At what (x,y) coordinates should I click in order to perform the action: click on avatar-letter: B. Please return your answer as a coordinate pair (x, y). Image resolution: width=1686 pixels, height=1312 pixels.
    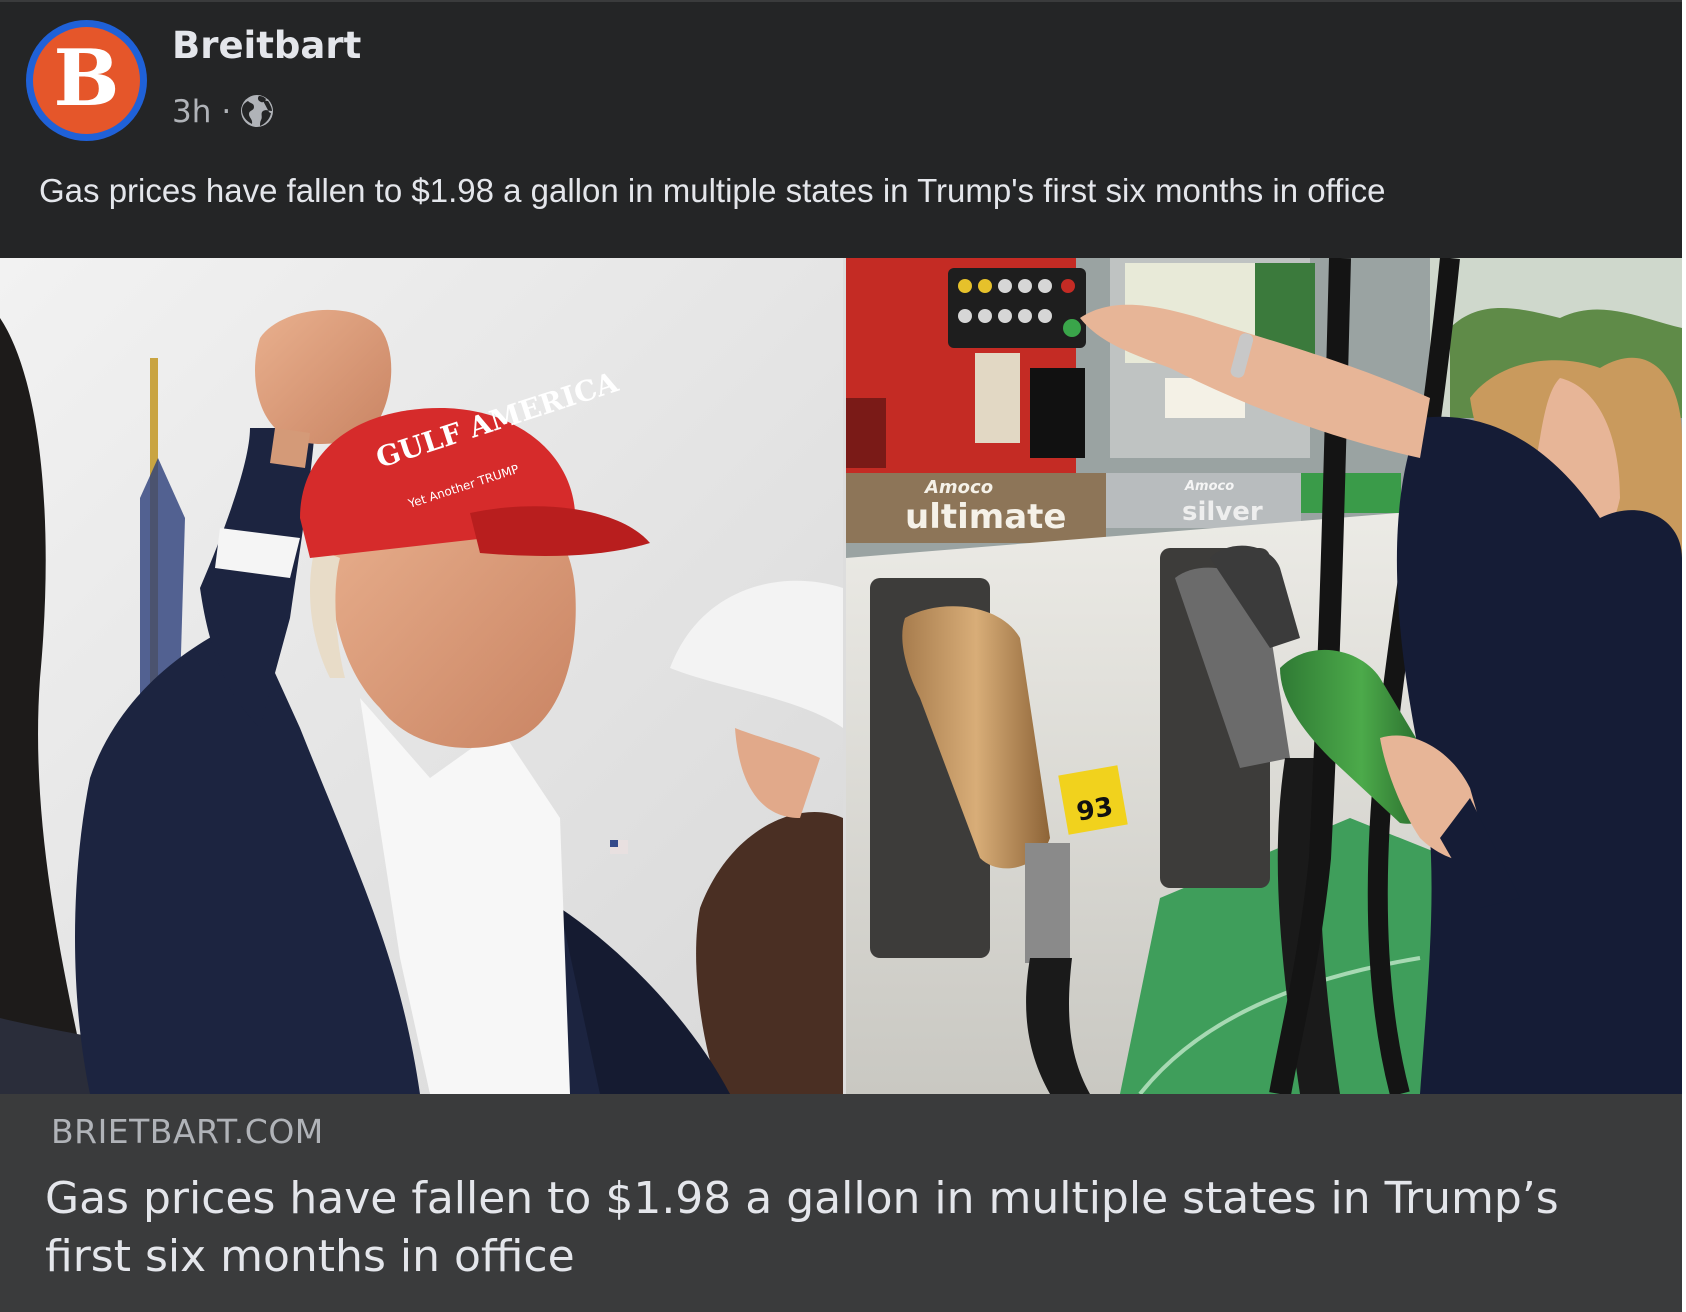
    Looking at the image, I should click on (87, 78).